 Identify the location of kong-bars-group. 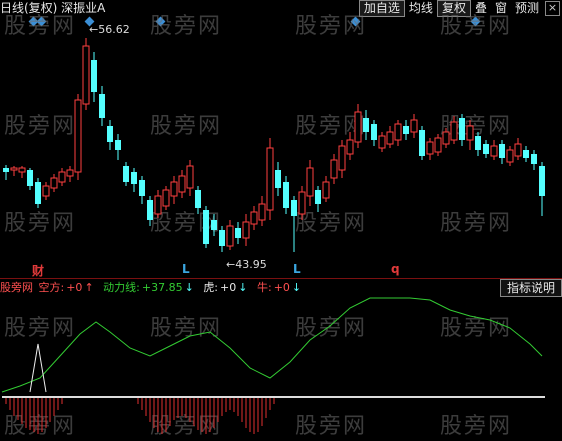
(140, 416).